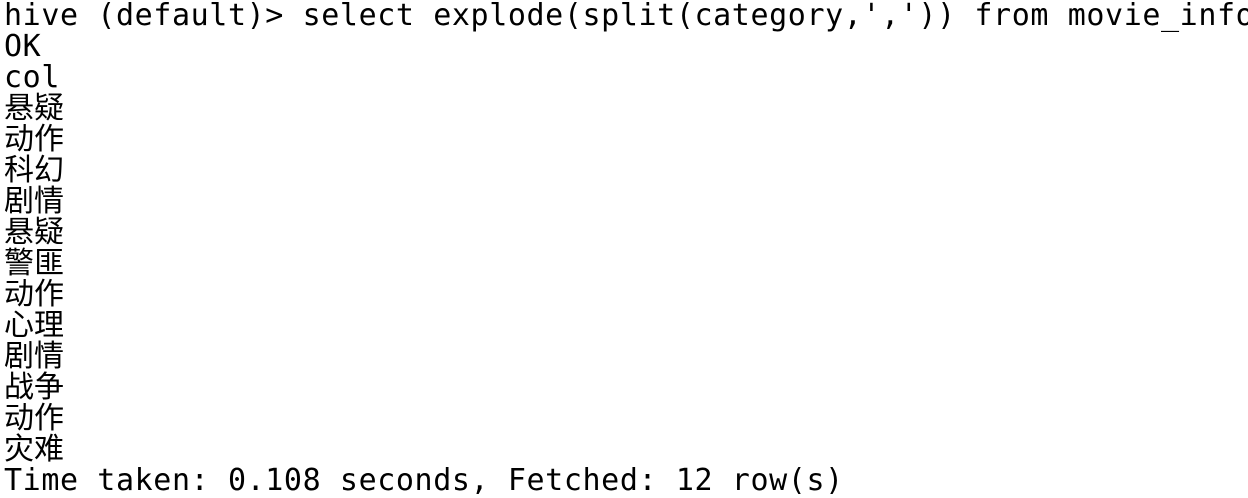 This screenshot has width=1248, height=498. I want to click on status-ok: OK, so click(23, 46).